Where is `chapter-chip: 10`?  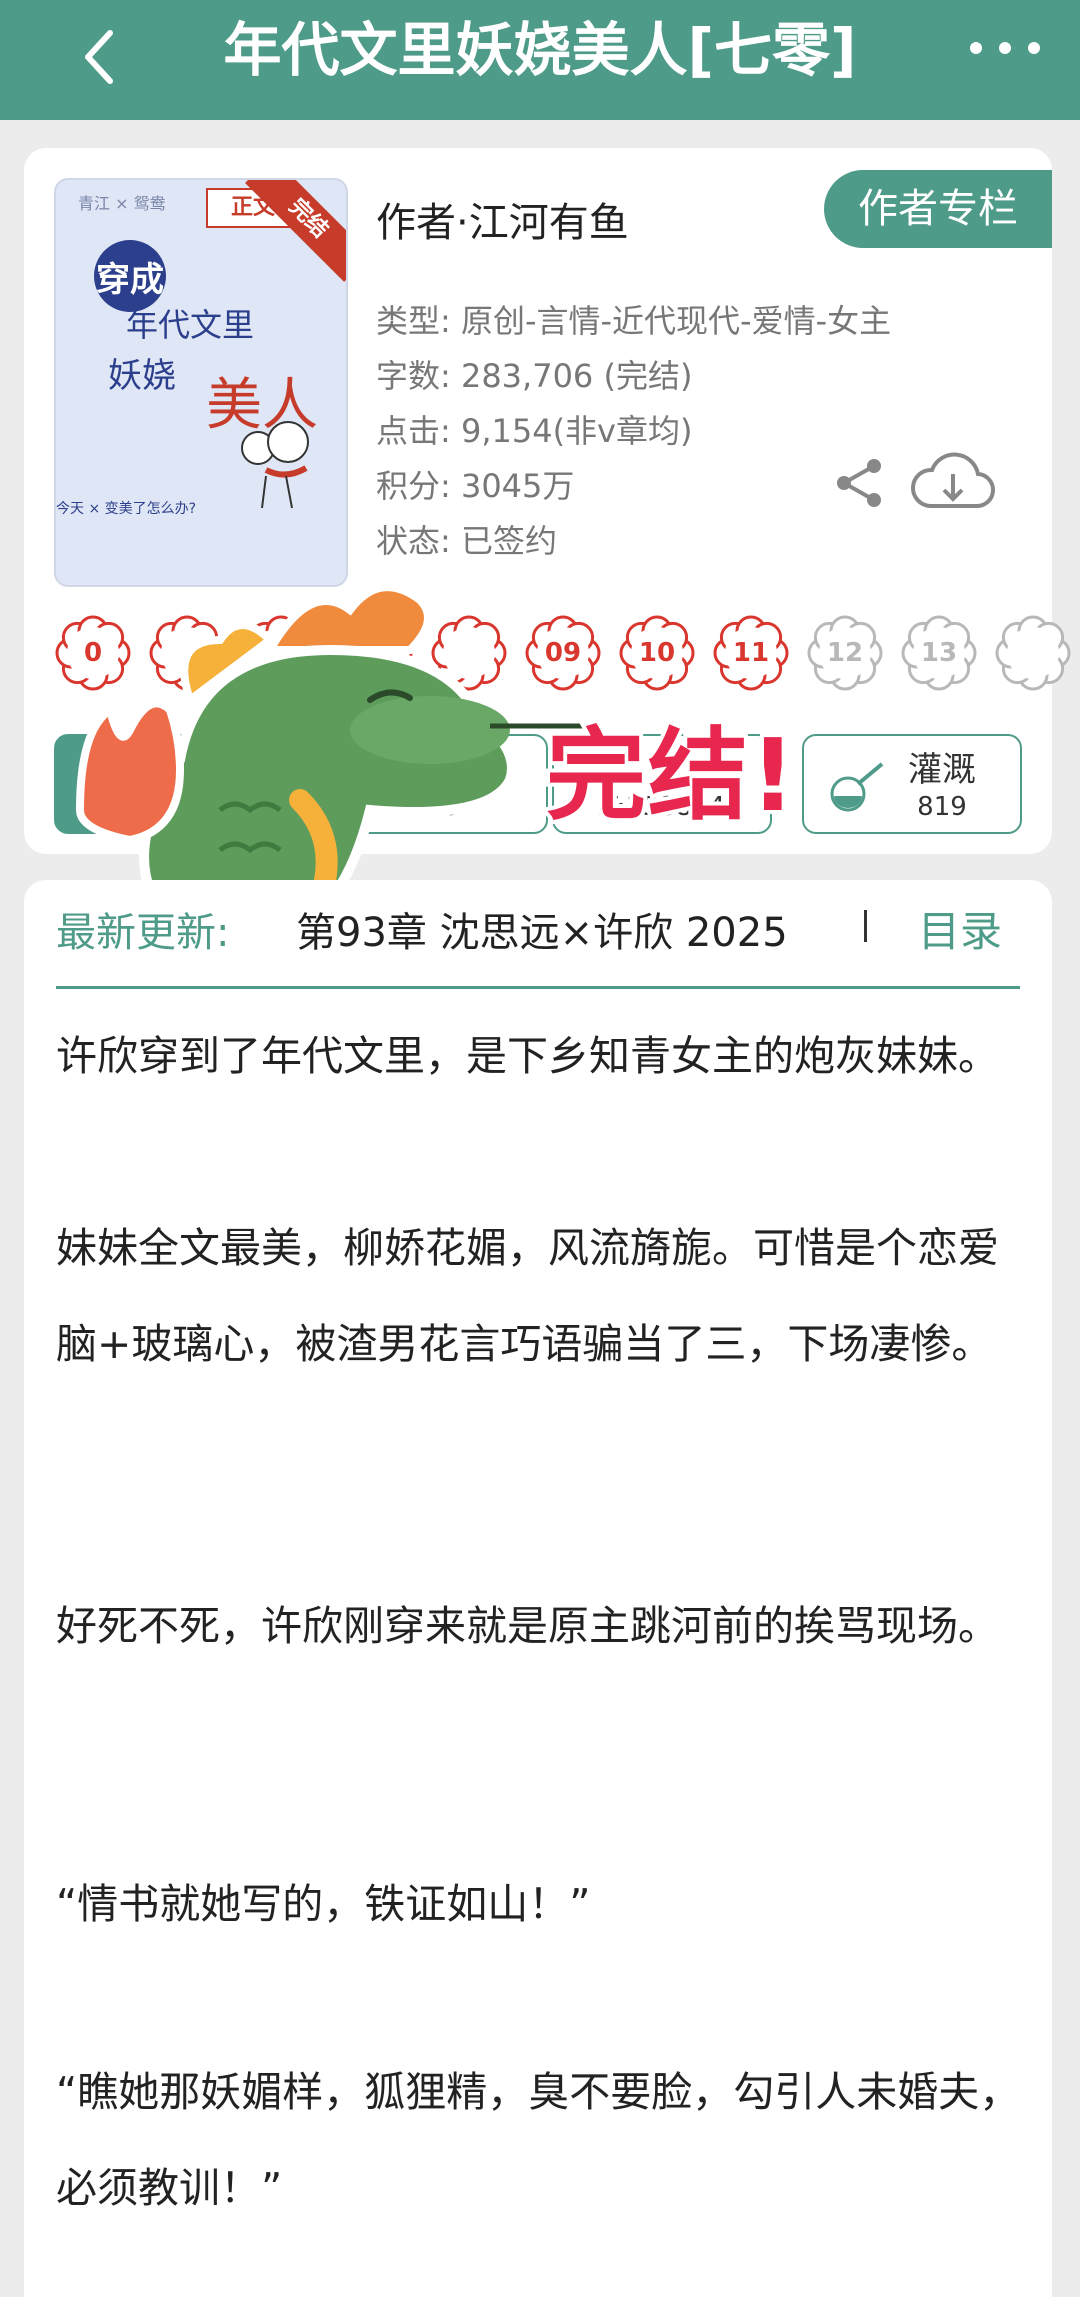
chapter-chip: 10 is located at coordinates (657, 653).